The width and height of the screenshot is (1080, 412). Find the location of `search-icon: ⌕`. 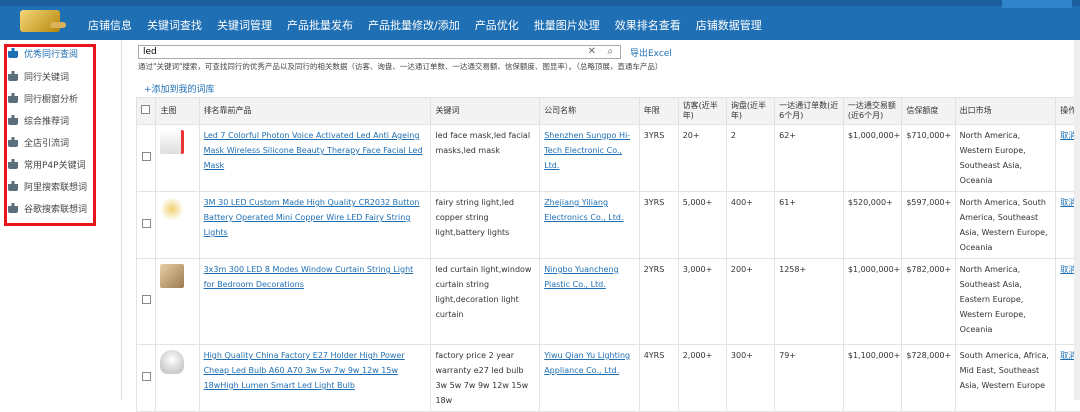

search-icon: ⌕ is located at coordinates (610, 51).